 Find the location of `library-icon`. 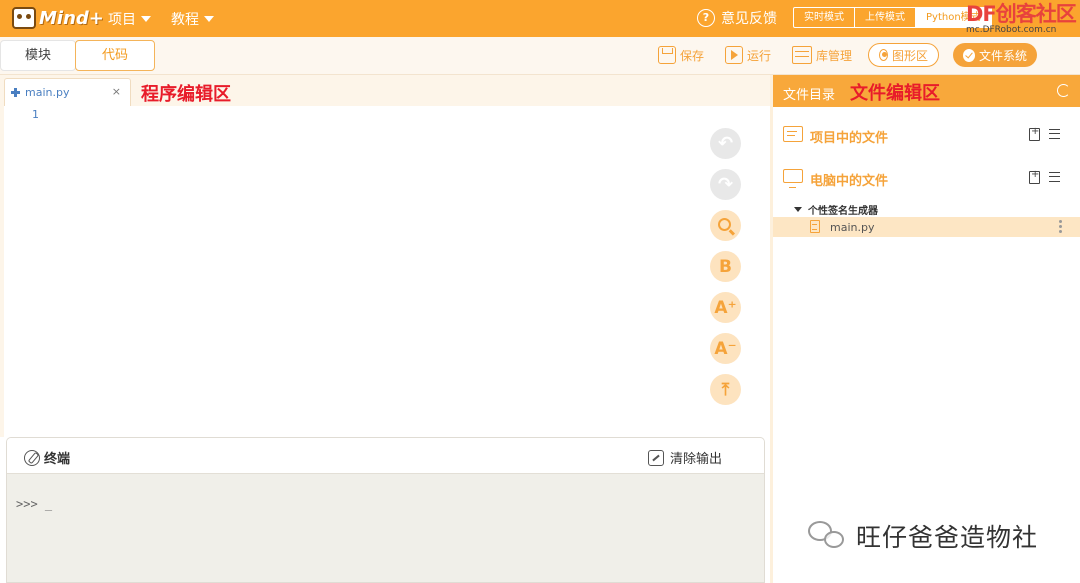

library-icon is located at coordinates (802, 55).